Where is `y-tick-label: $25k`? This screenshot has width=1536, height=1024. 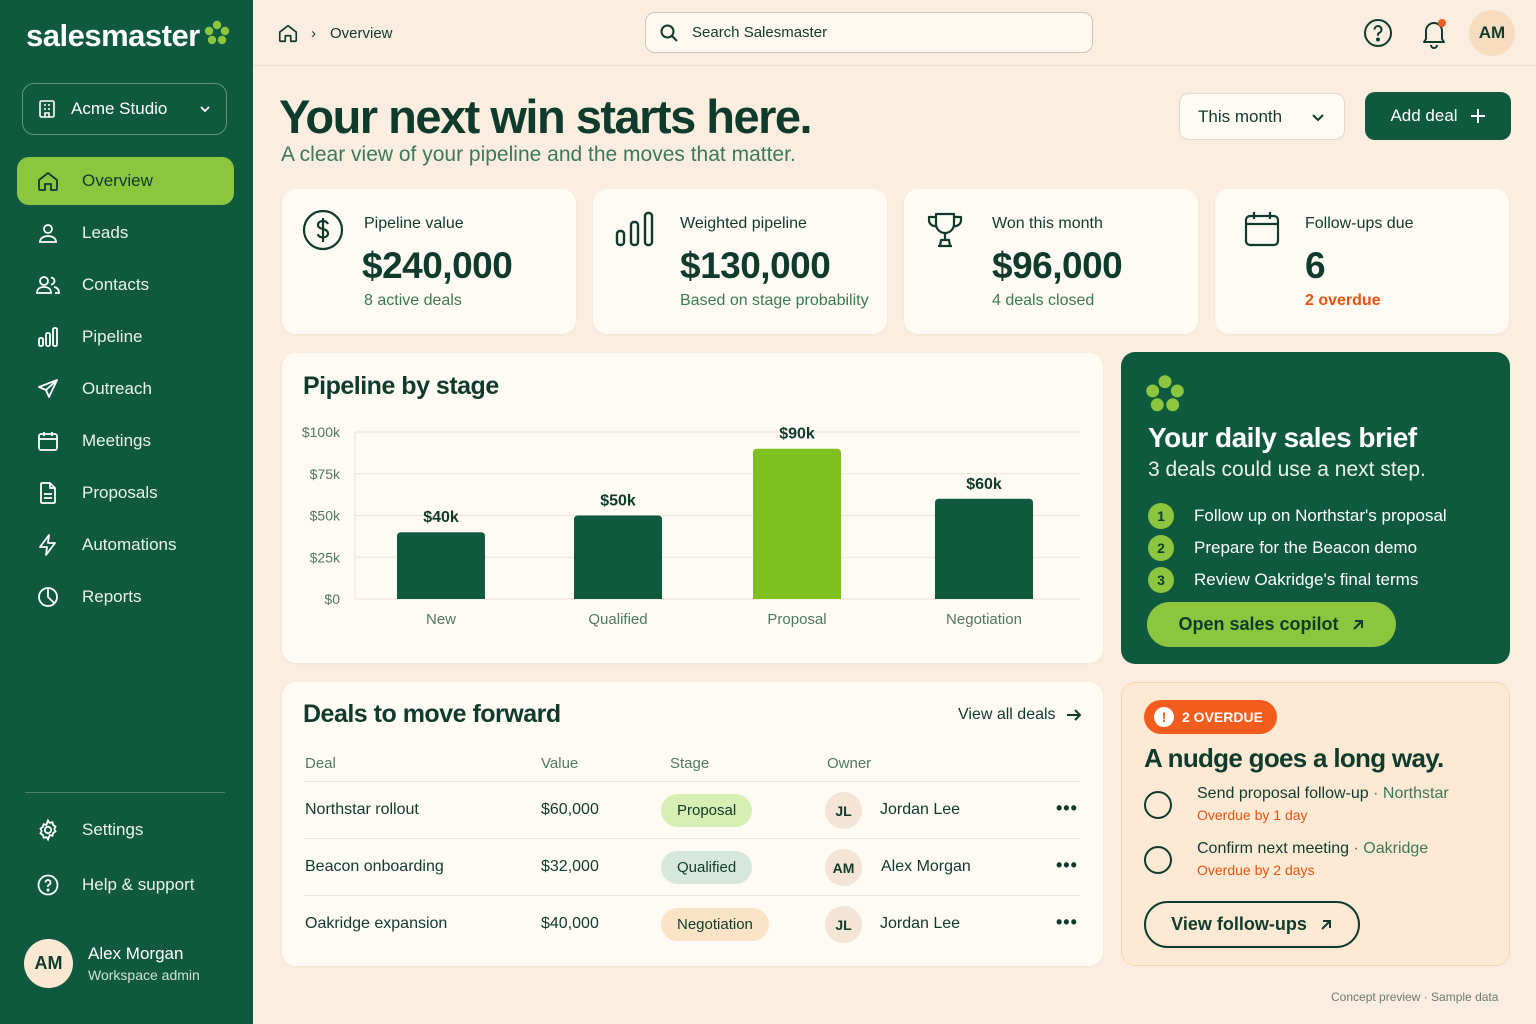
y-tick-label: $25k is located at coordinates (325, 557).